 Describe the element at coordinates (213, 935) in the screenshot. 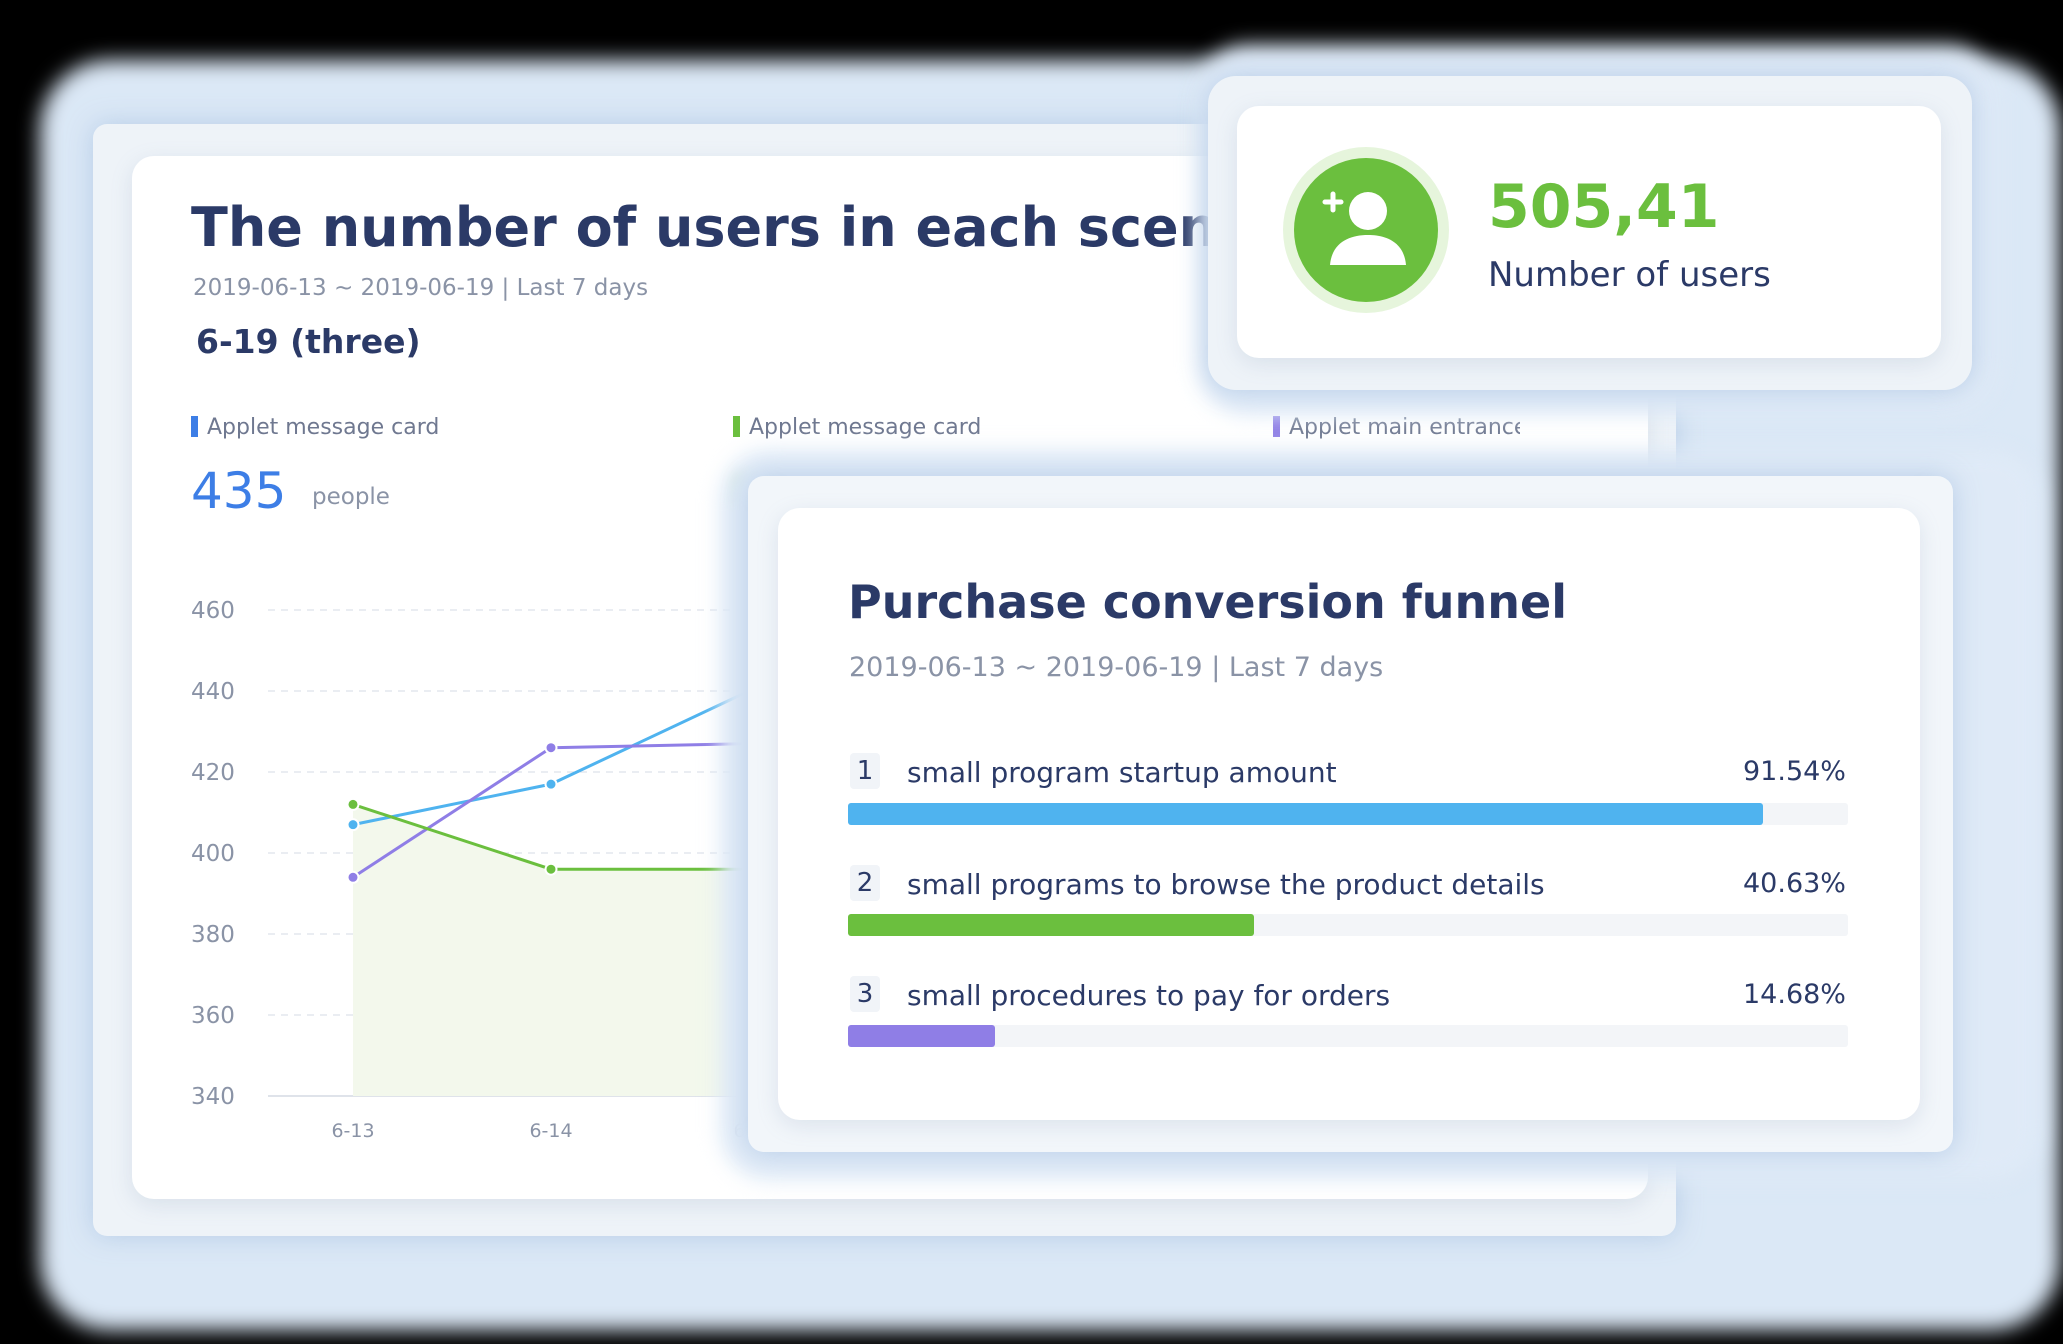

I see `y-tick-label: 380` at that location.